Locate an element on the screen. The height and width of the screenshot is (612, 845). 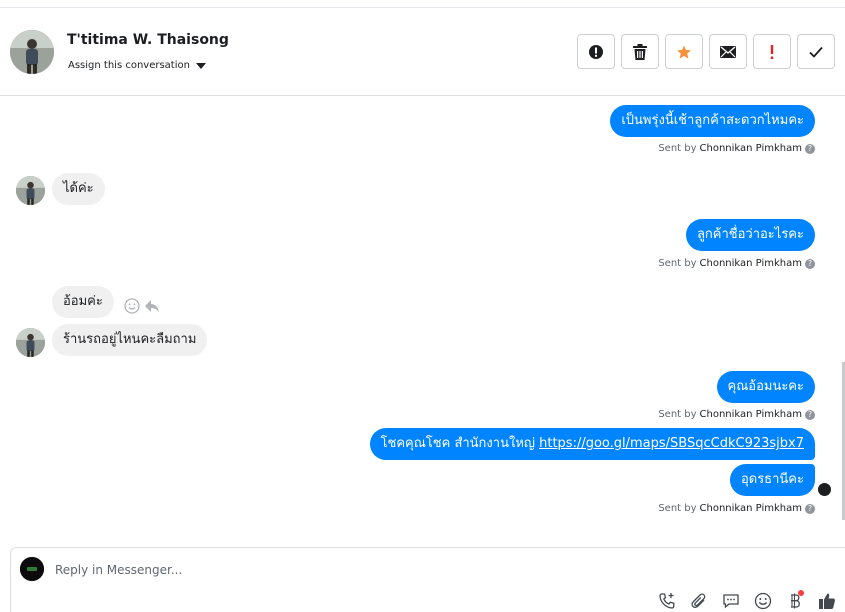
checkmark-icon is located at coordinates (816, 52).